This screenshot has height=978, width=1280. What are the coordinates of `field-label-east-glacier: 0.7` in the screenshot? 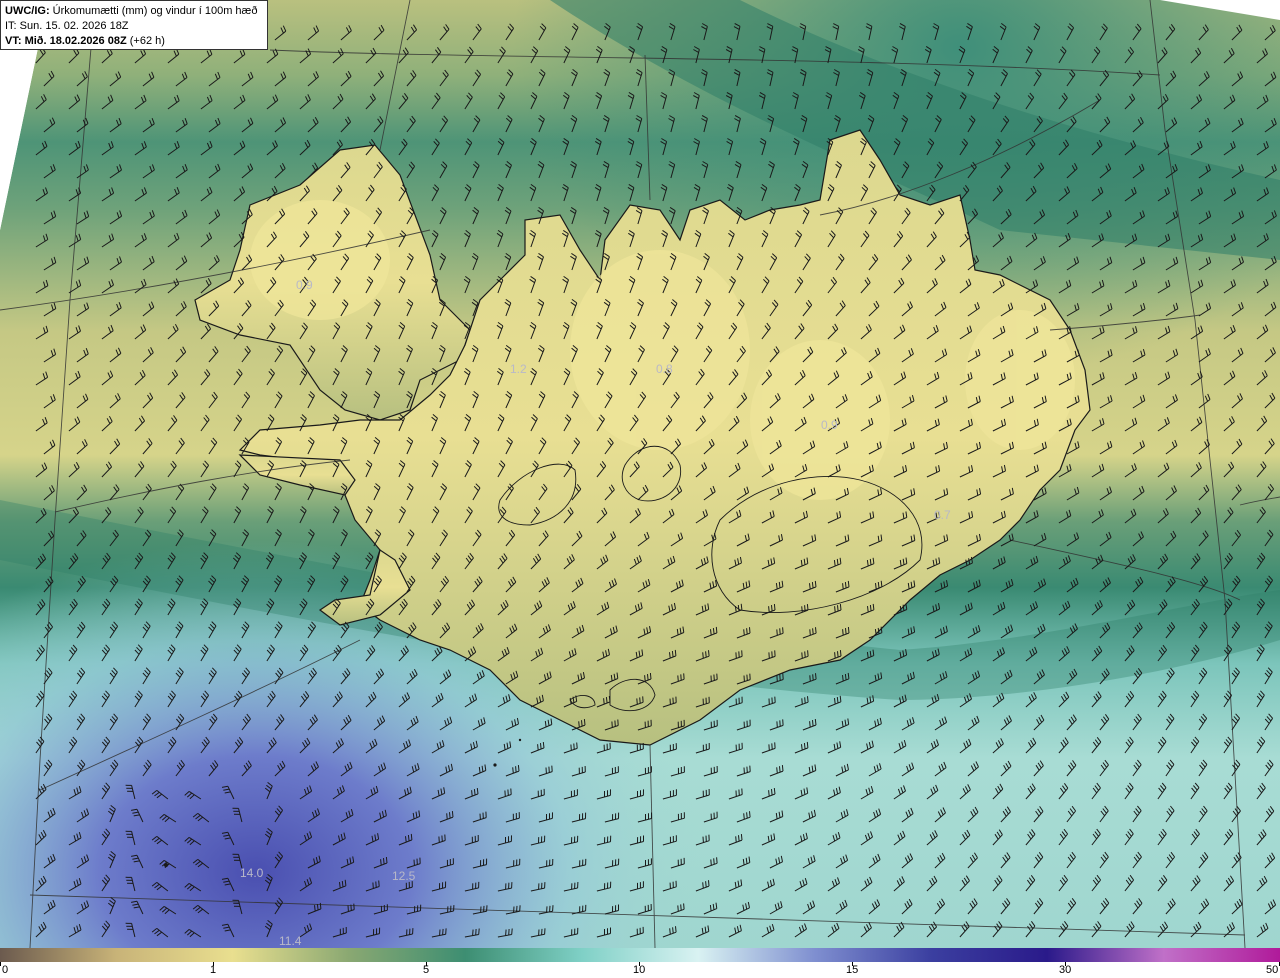 It's located at (942, 515).